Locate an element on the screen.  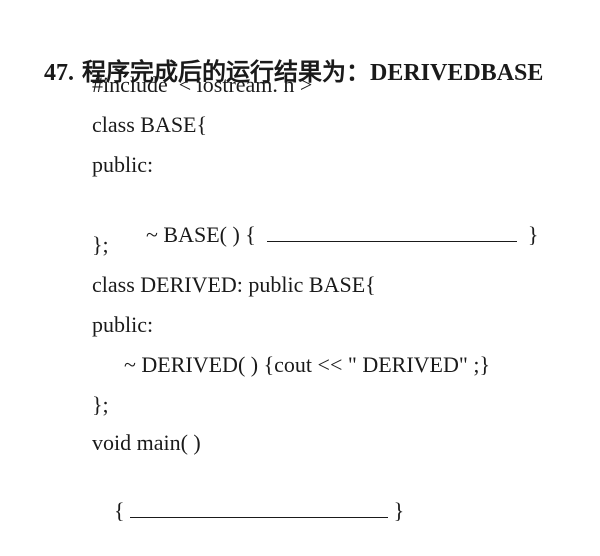
code-line-class-base: class BASE{ is located at coordinates (150, 124).